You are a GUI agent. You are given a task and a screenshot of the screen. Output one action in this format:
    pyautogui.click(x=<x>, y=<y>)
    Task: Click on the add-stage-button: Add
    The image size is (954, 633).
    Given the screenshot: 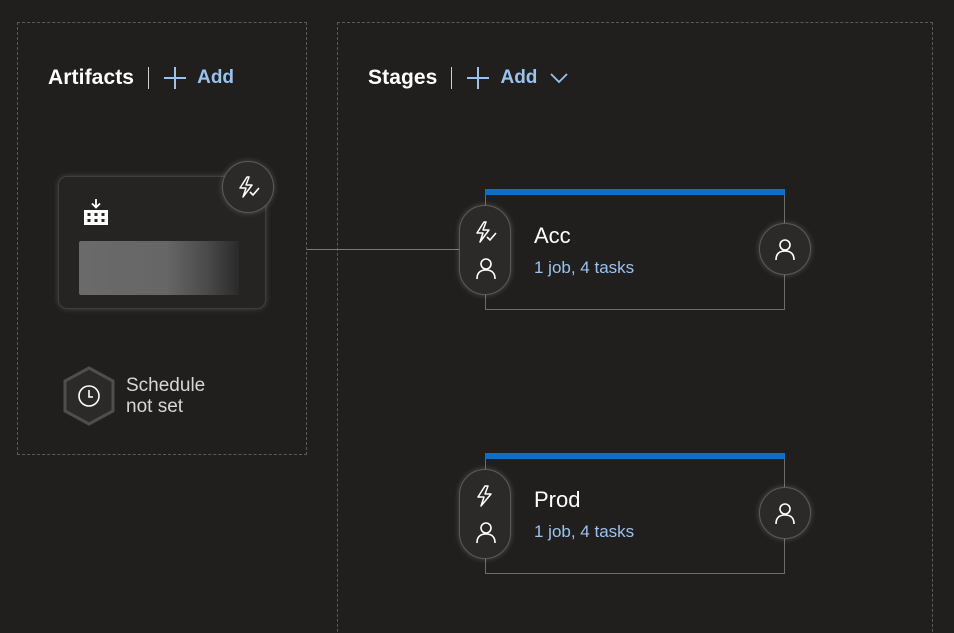 What is the action you would take?
    pyautogui.click(x=517, y=78)
    